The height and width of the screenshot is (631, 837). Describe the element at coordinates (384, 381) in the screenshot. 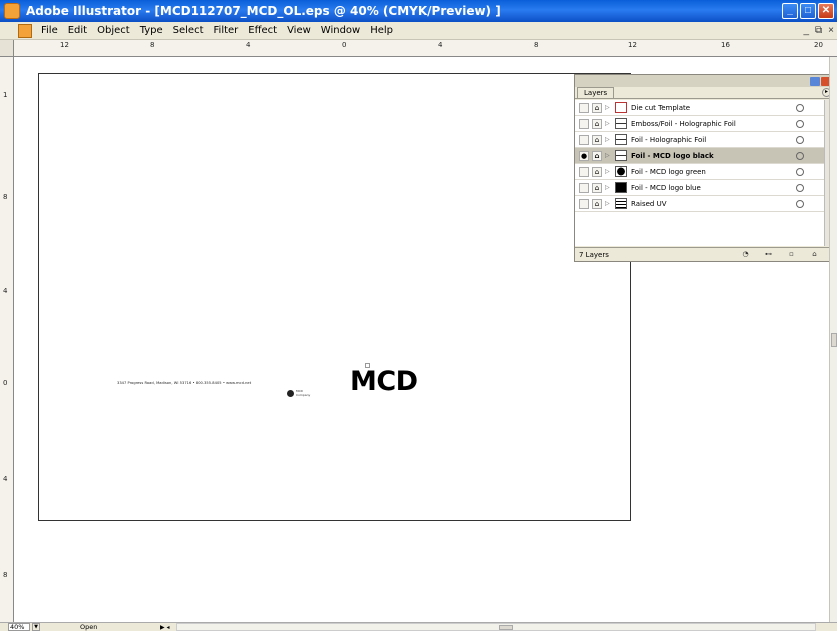

I see `mcd-logo-text: MCD` at that location.